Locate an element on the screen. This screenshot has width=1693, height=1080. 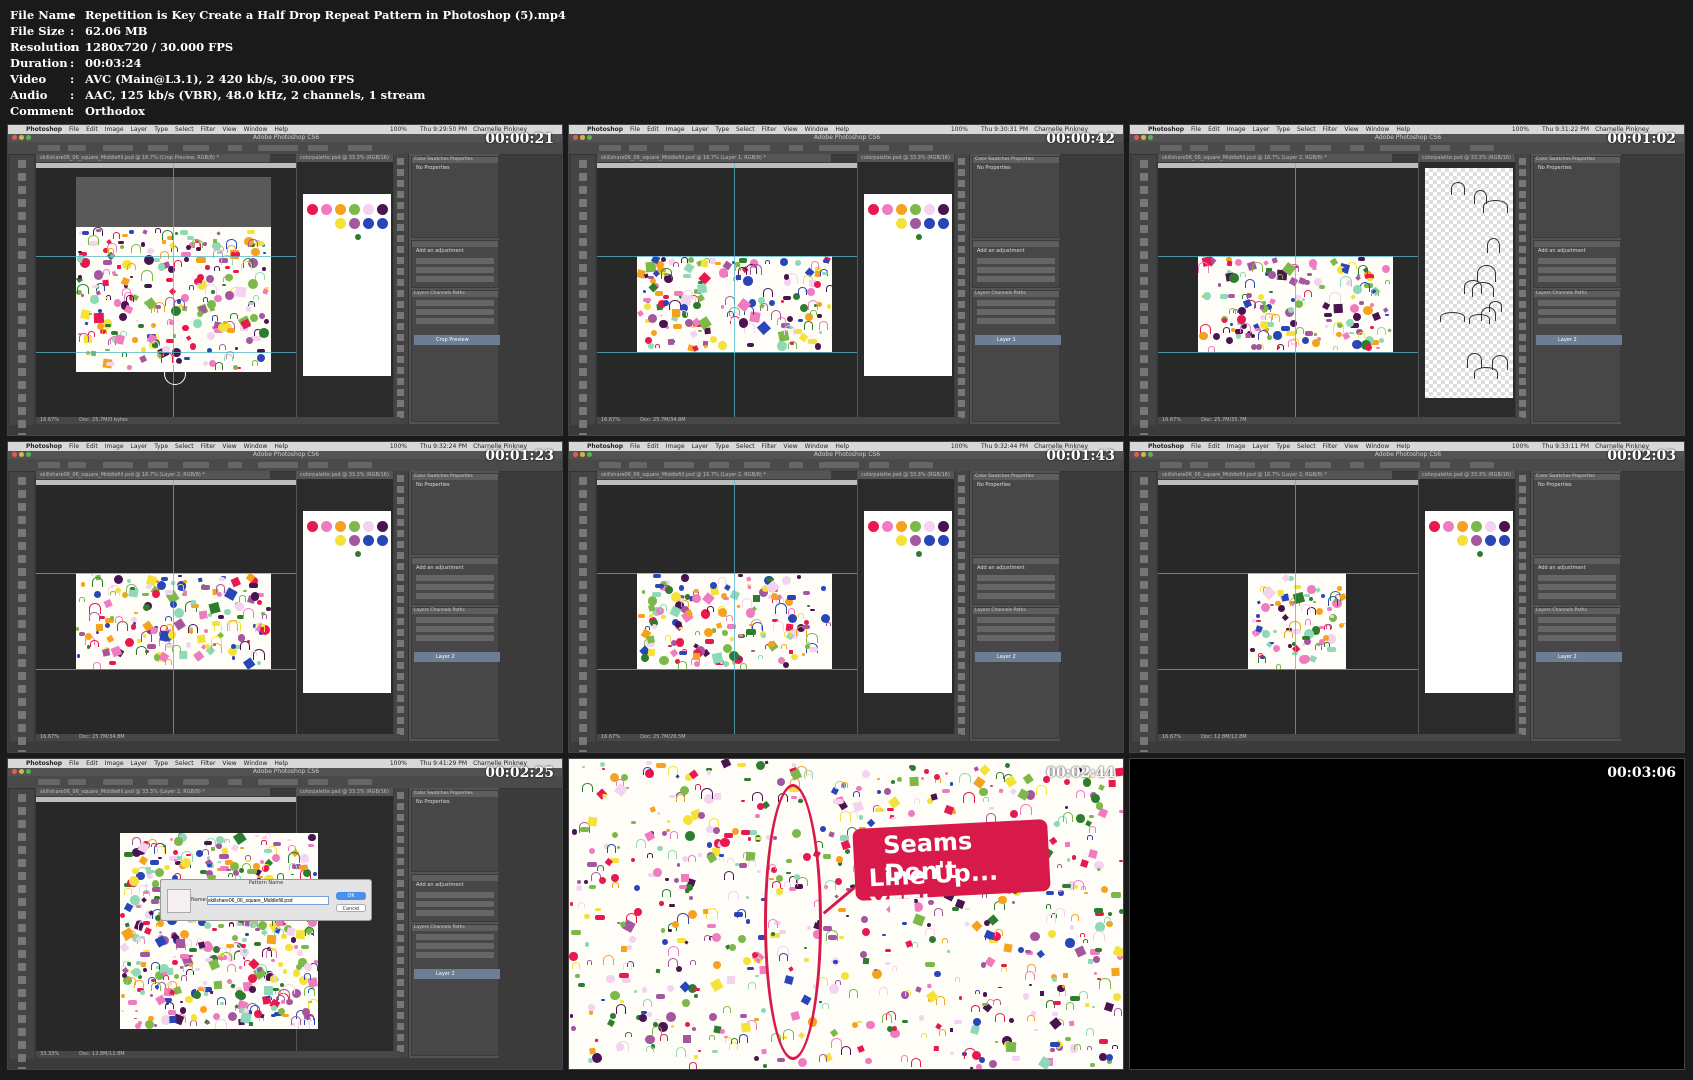
menu-item: Edit is located at coordinates (653, 129).